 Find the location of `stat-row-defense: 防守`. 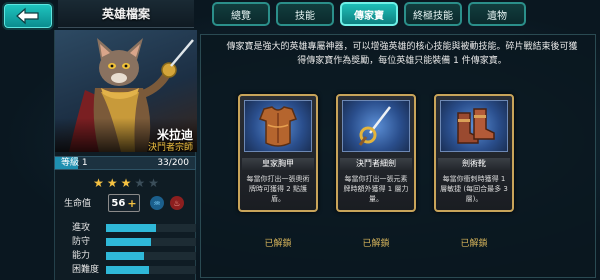

stat-row-defense: 防守 is located at coordinates (125, 242).